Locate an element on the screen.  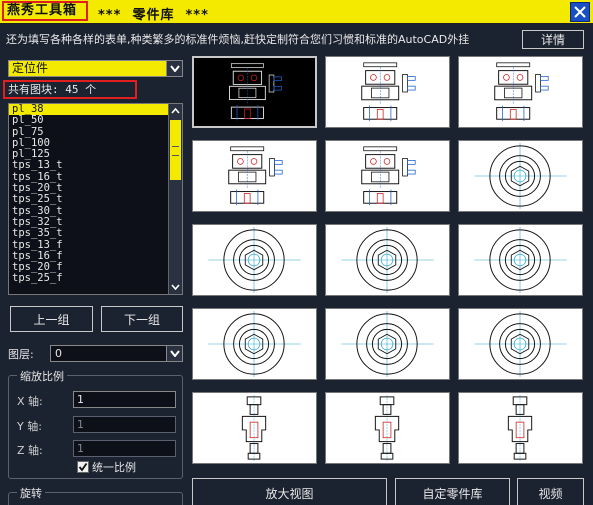
scroll-up-icon is located at coordinates (175, 111).